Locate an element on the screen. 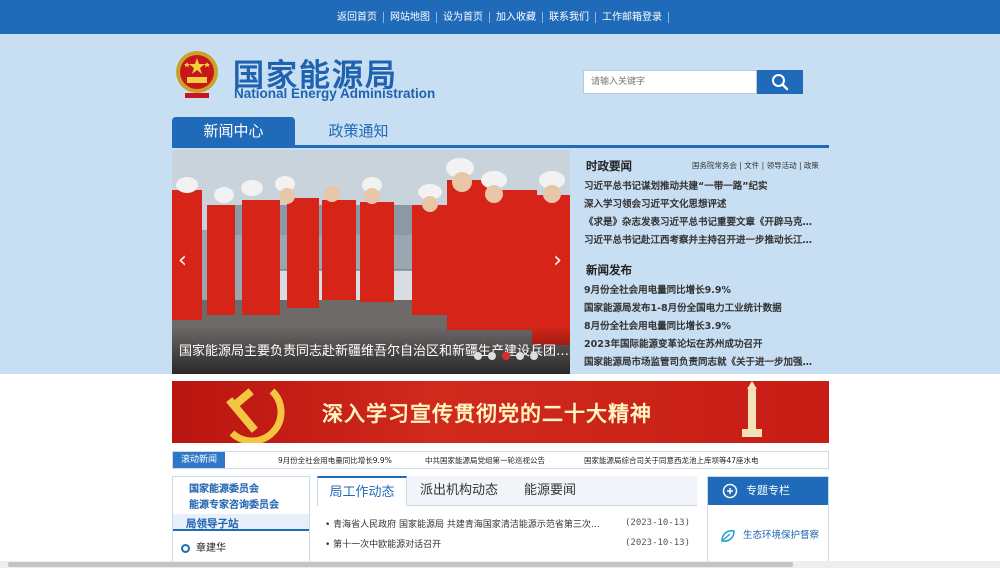 The width and height of the screenshot is (1000, 568). release-news-item: 8月份全社会用电量同比增长3.9% is located at coordinates (706, 325).